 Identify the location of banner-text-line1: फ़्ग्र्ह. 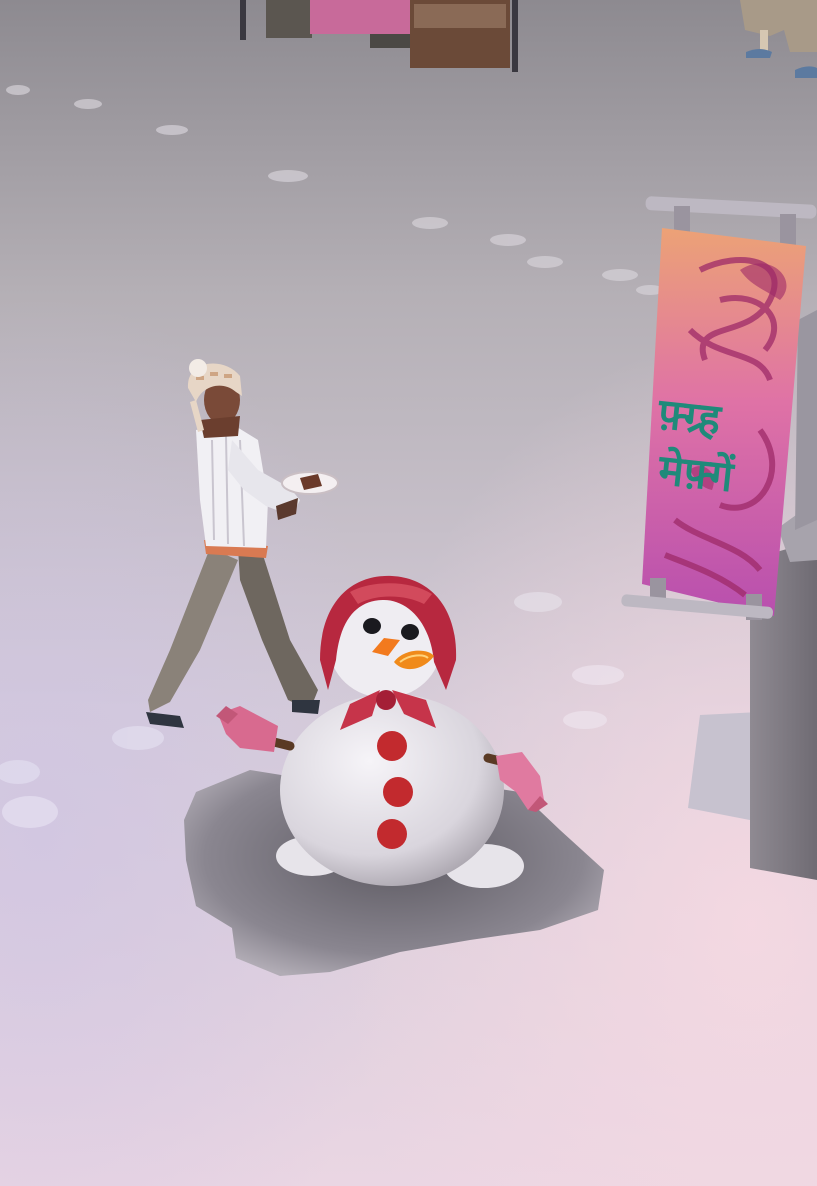
(690, 417).